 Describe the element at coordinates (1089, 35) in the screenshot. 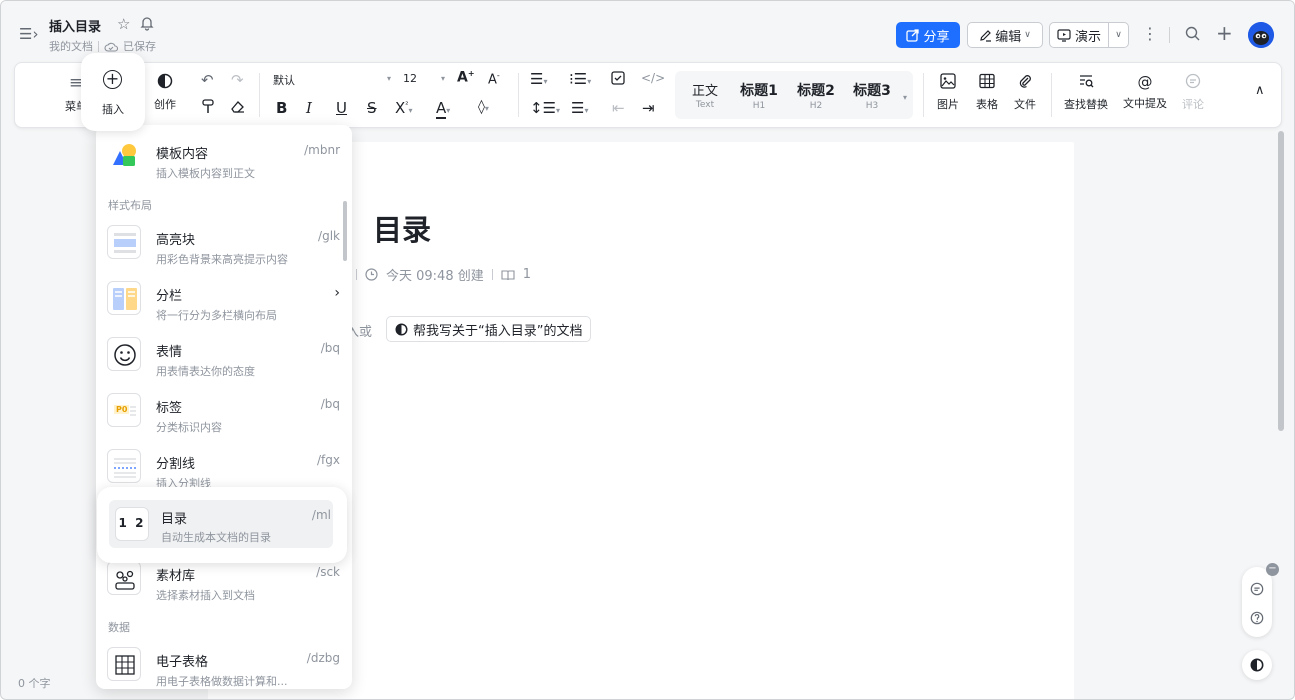

I see `present-button: 演示 ∨` at that location.